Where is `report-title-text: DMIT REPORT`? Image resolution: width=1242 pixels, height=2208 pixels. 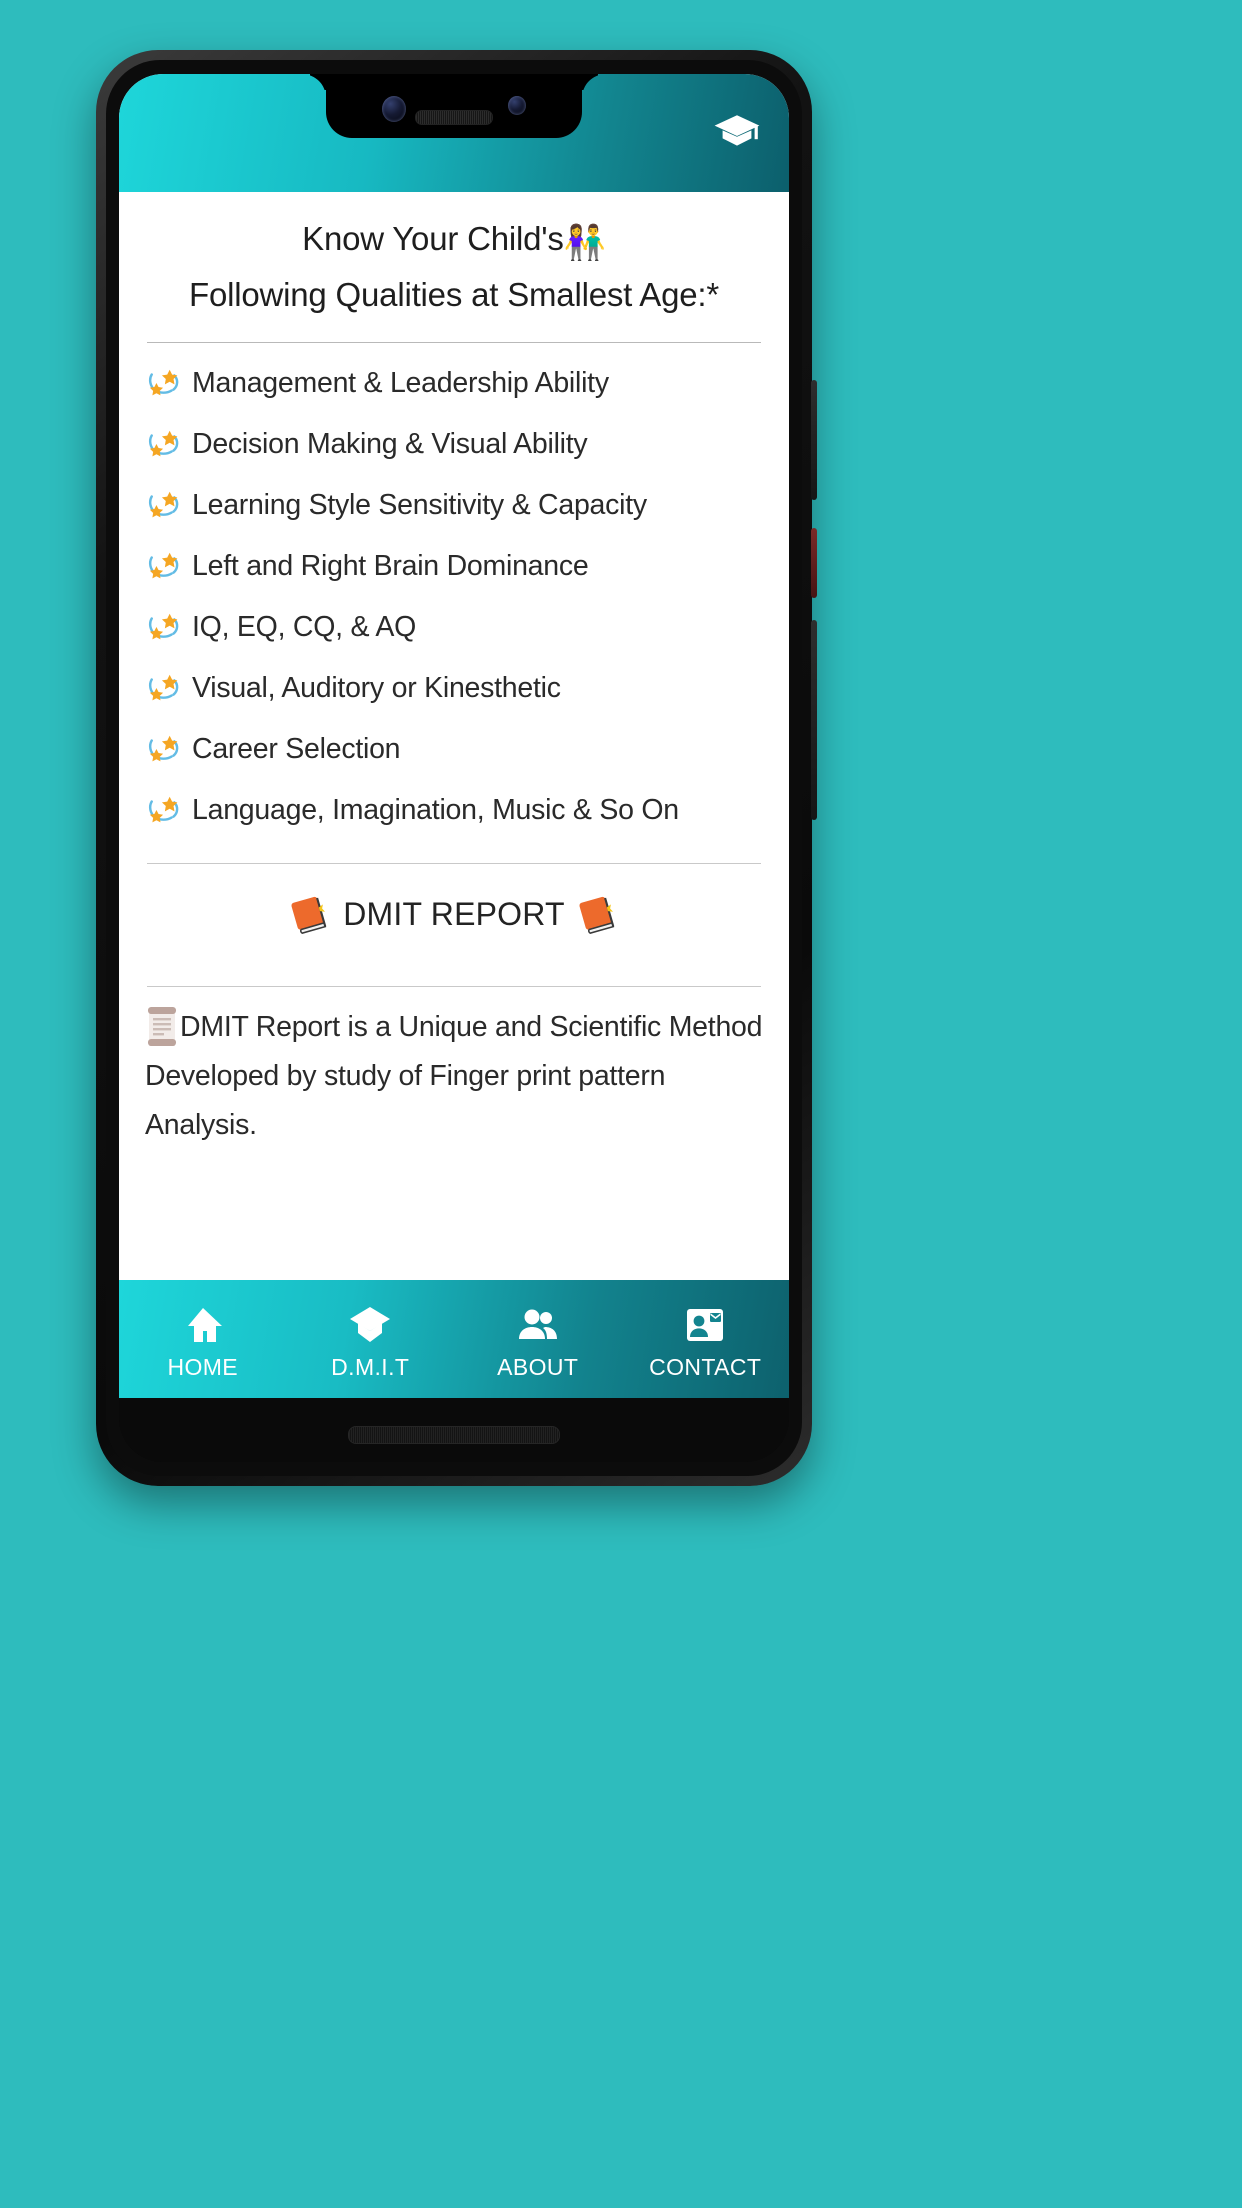 report-title-text: DMIT REPORT is located at coordinates (454, 914).